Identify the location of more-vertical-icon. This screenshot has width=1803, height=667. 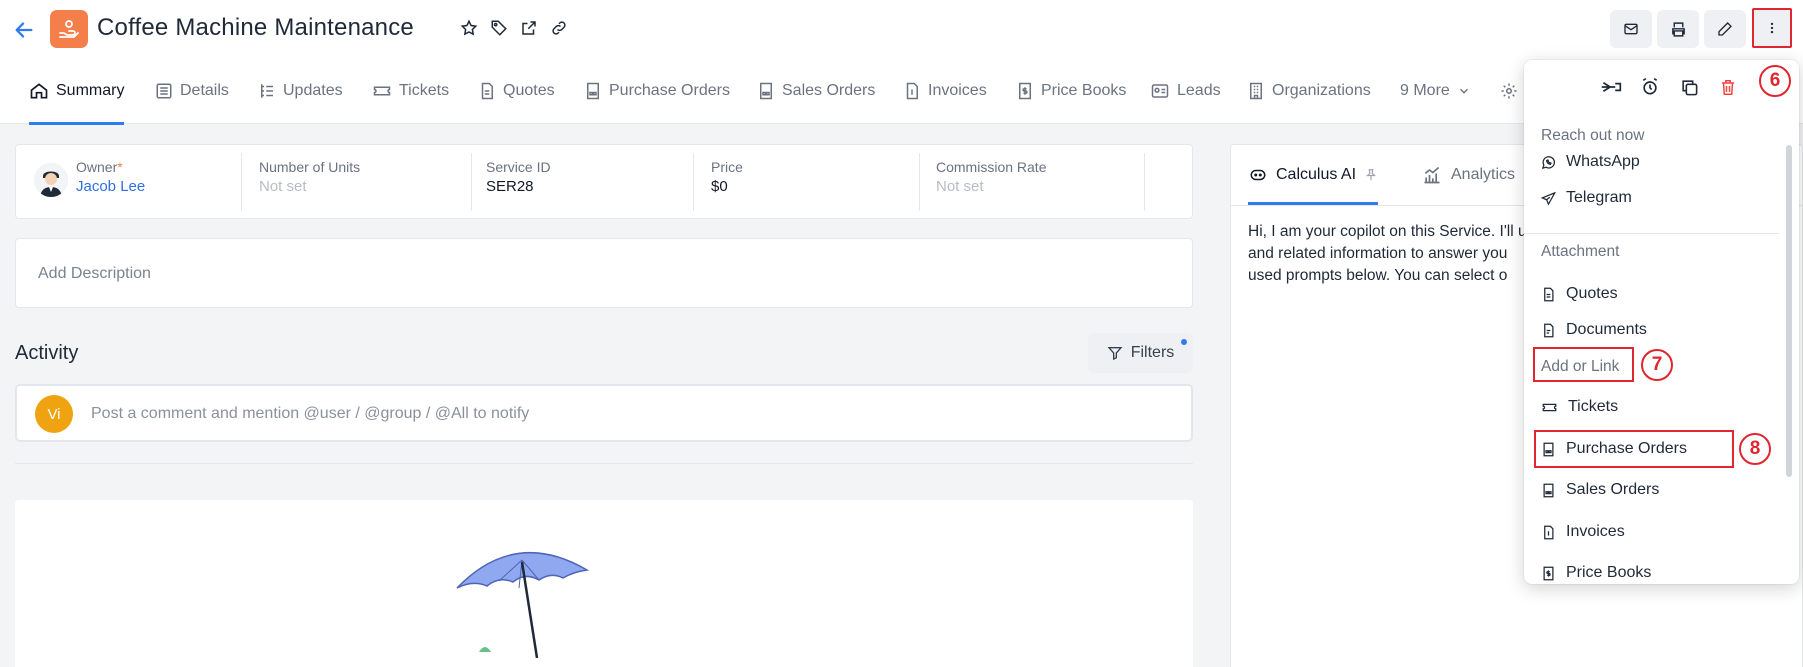
(1772, 28).